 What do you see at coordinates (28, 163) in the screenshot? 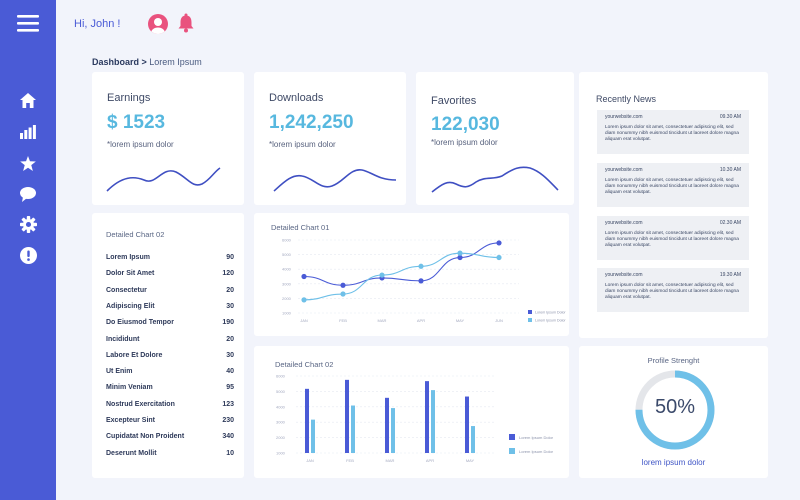
I see `star-icon` at bounding box center [28, 163].